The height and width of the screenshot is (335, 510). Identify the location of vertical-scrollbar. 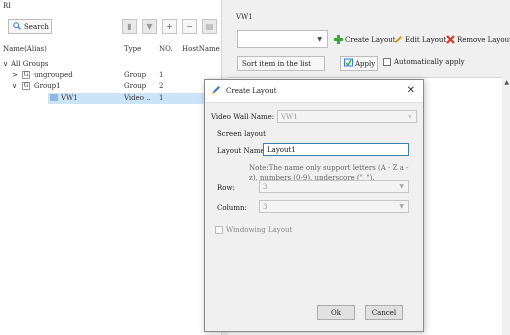
(506, 206).